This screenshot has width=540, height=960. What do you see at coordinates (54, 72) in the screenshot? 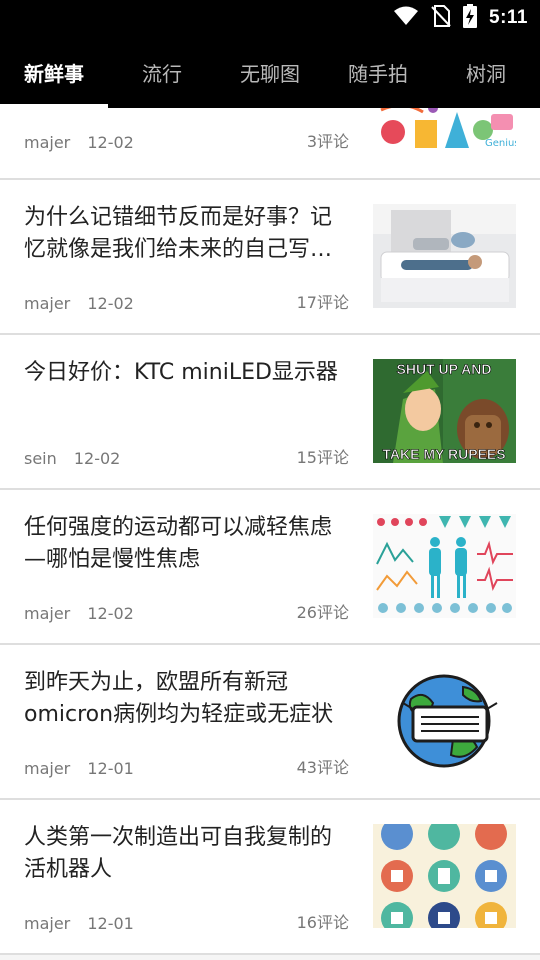
I see `tab-new: 新鲜事` at bounding box center [54, 72].